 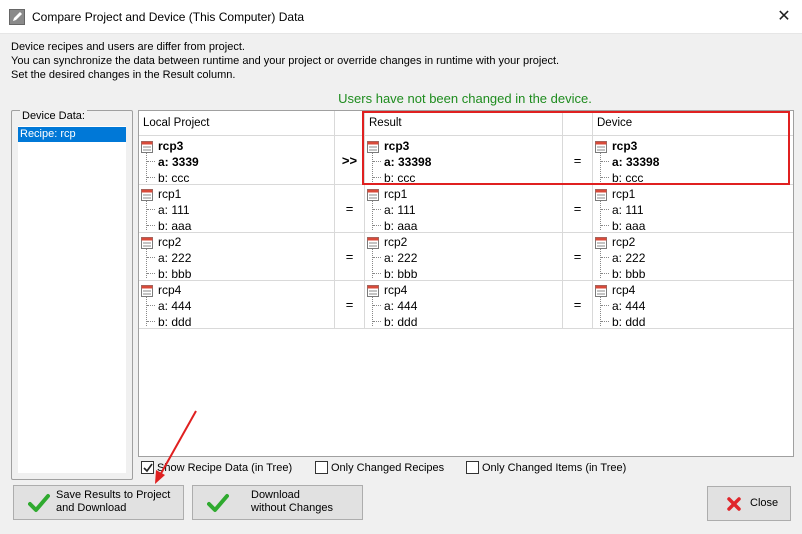 I want to click on recipe-cell-device: rcp1 a: 111 b: aaa, so click(x=693, y=209).